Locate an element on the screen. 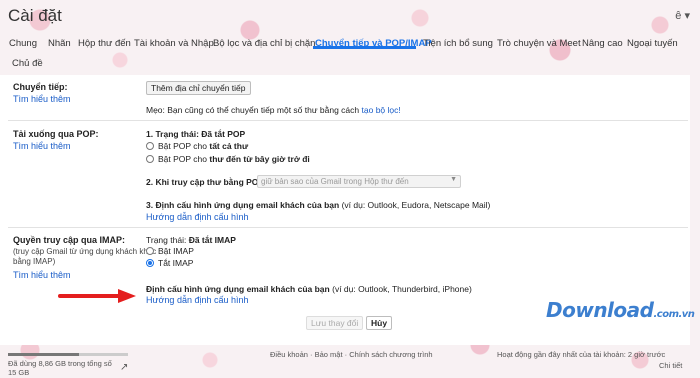 This screenshot has height=378, width=700. tab-addons: Tiện ích bổ sung is located at coordinates (458, 43).